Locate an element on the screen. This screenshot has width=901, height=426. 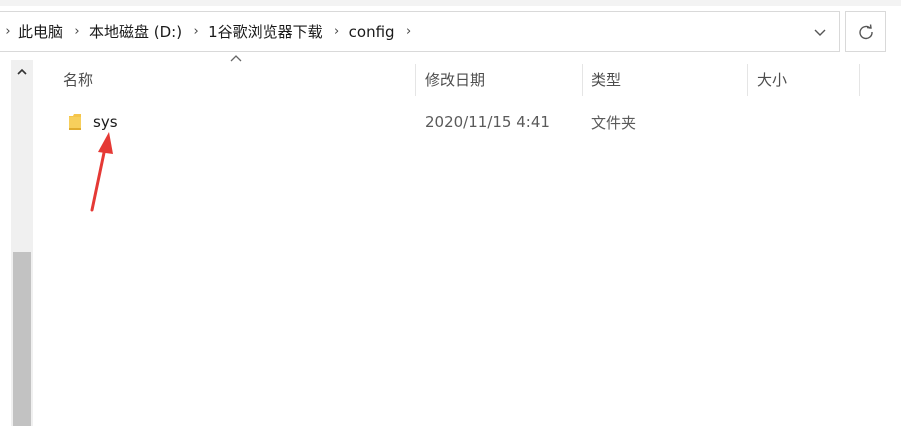
column-header-type-label: 类型 is located at coordinates (606, 79).